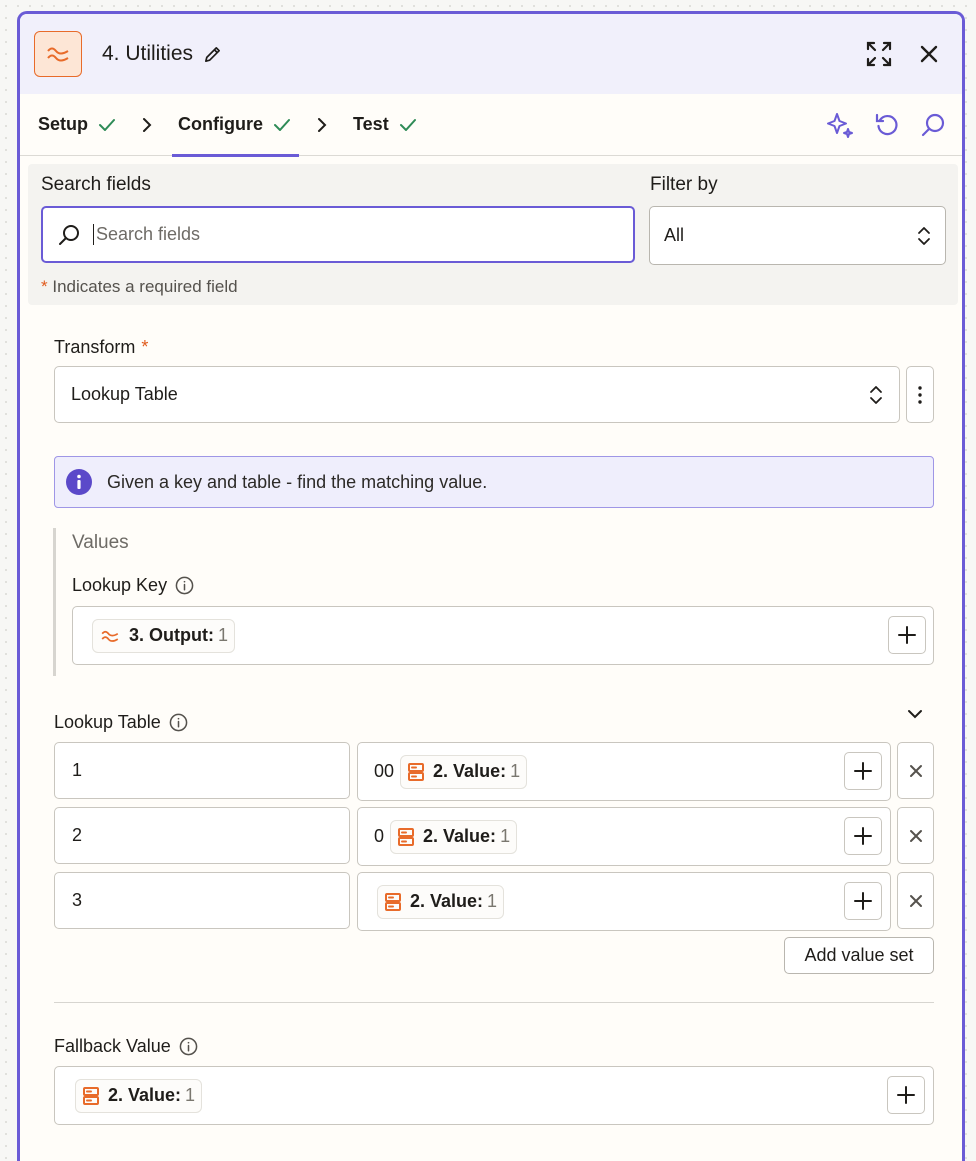 This screenshot has height=1161, width=976. I want to click on fallback-value-label-text: Fallback Value, so click(112, 1046).